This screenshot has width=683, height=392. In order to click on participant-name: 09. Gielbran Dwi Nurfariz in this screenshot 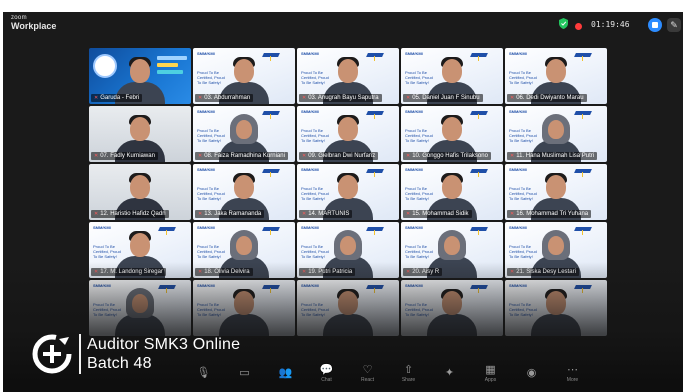, I will do `click(342, 156)`.